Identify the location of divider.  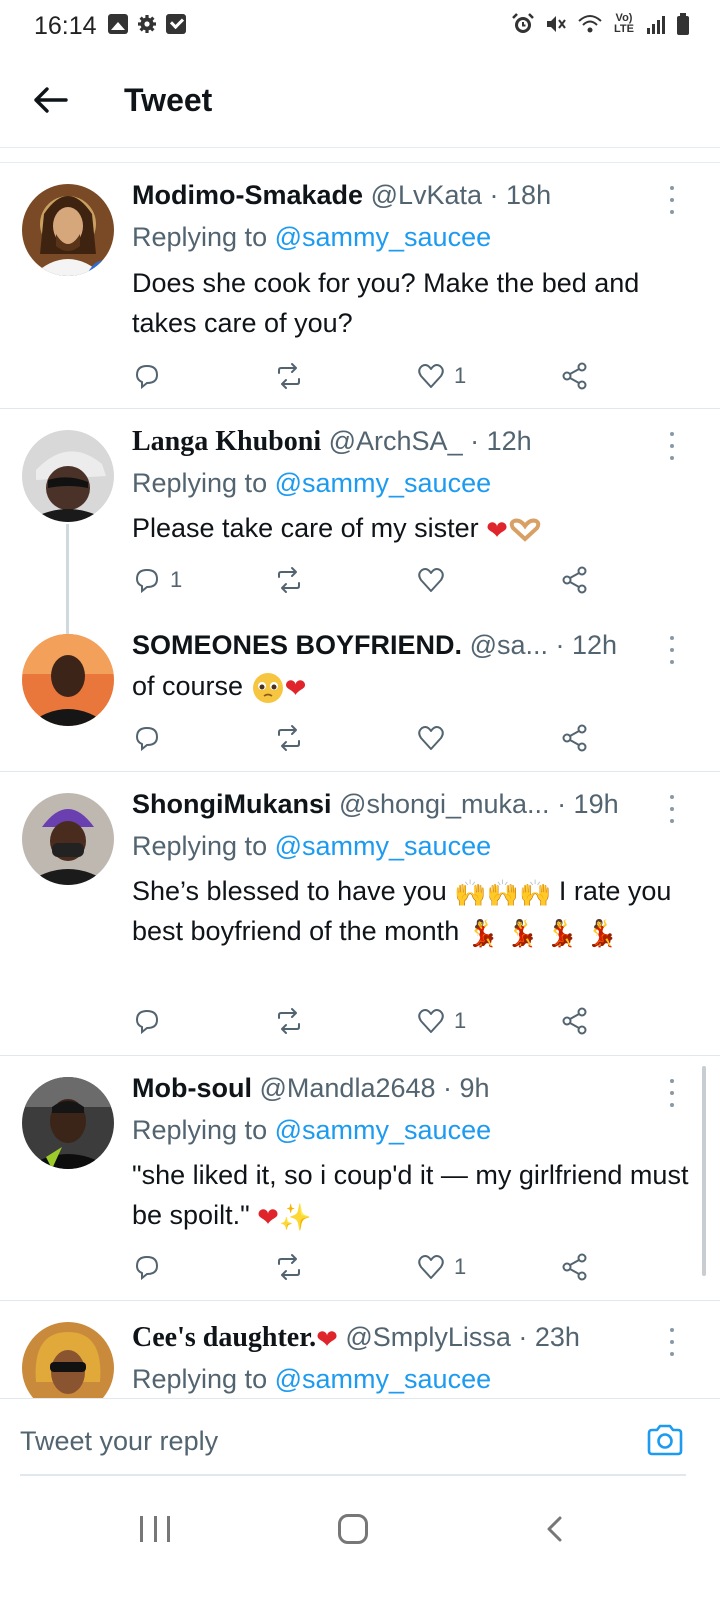
(360, 156).